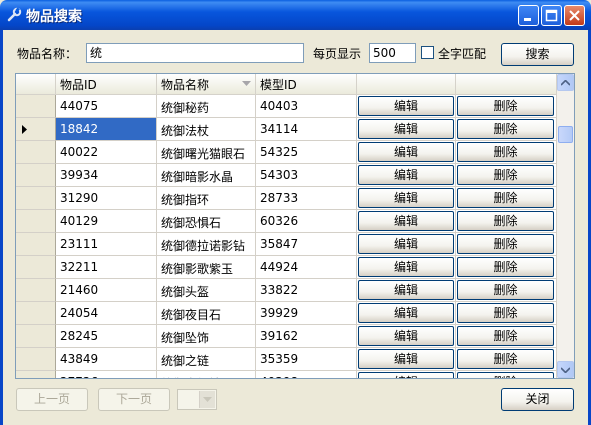  Describe the element at coordinates (306, 313) in the screenshot. I see `cell-model-id: 39929` at that location.